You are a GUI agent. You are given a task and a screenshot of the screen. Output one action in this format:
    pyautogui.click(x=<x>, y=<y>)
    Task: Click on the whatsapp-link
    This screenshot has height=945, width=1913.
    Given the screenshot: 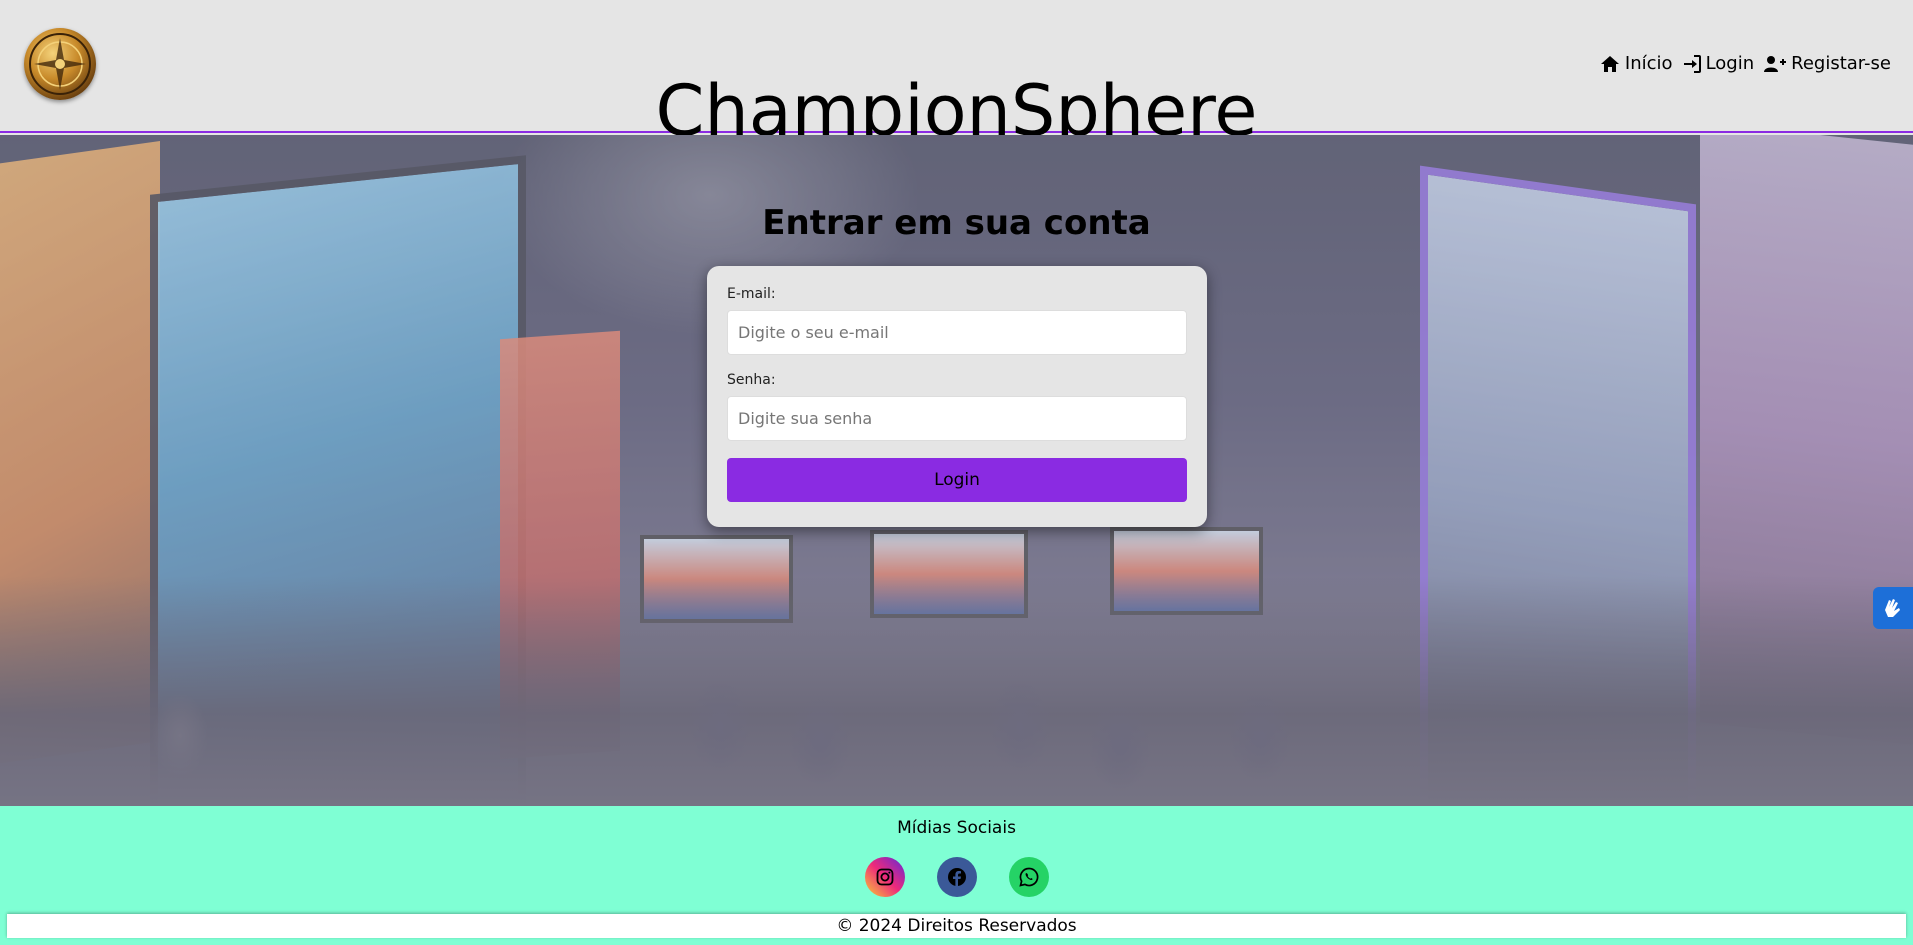 What is the action you would take?
    pyautogui.click(x=1028, y=877)
    